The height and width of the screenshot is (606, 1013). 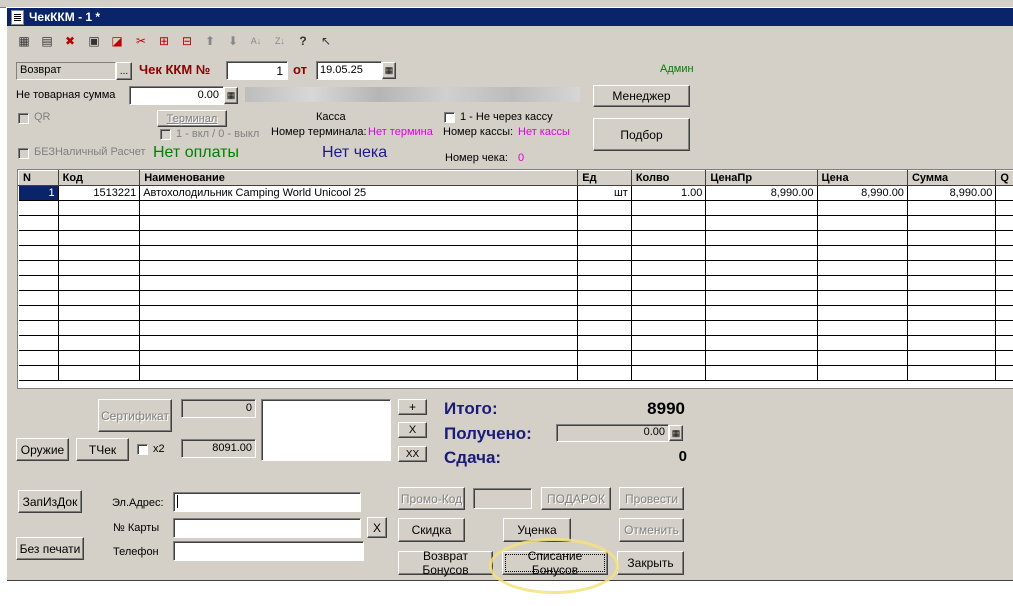 What do you see at coordinates (94, 41) in the screenshot?
I see `edit-row-icon: ▣` at bounding box center [94, 41].